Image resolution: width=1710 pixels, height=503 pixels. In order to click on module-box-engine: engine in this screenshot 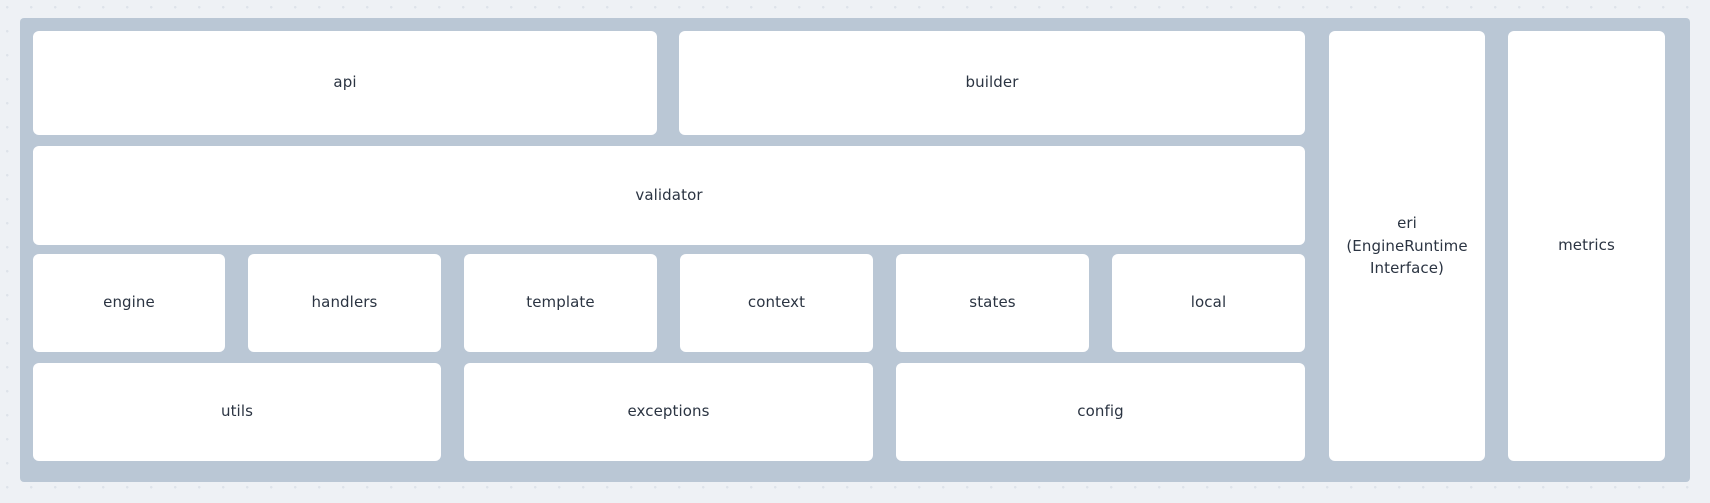, I will do `click(129, 303)`.